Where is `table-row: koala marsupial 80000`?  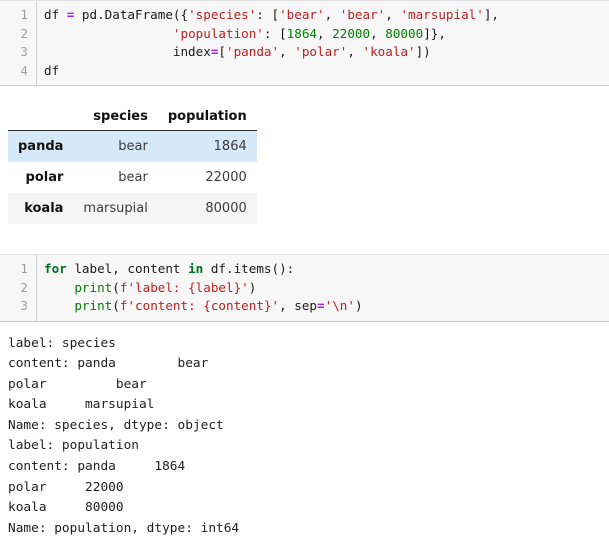
table-row: koala marsupial 80000 is located at coordinates (132, 208).